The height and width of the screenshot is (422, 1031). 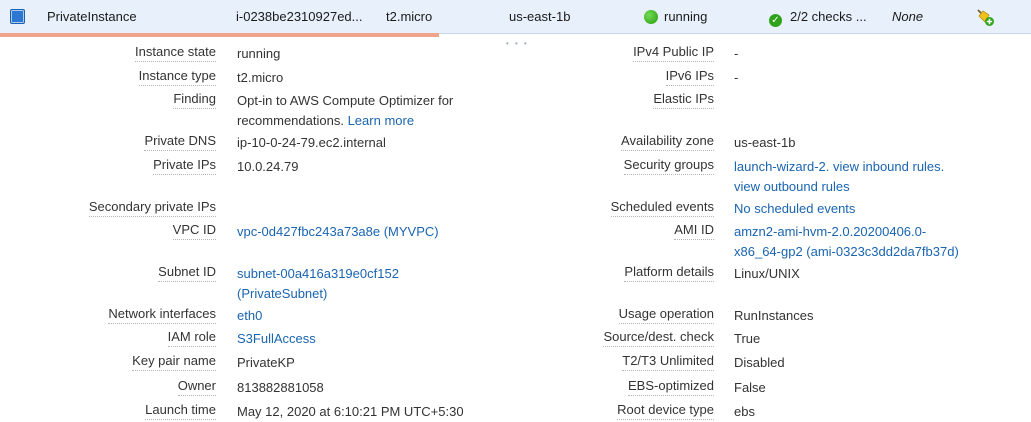 What do you see at coordinates (280, 387) in the screenshot?
I see `detail-value: 813882881058` at bounding box center [280, 387].